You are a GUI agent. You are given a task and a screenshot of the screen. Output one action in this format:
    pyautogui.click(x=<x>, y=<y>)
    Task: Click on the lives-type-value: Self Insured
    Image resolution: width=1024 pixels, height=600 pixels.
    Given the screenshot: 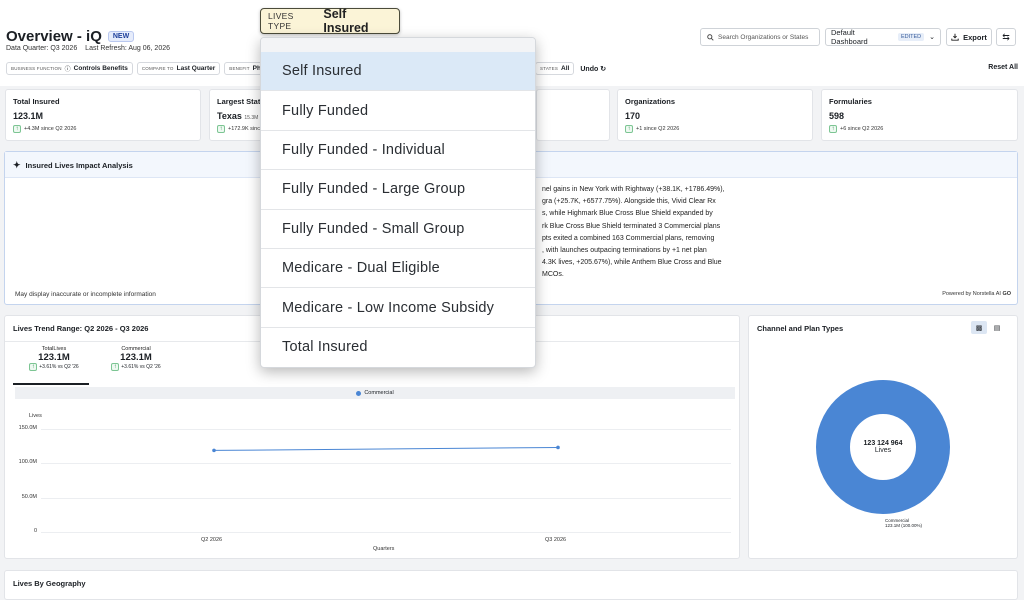 What is the action you would take?
    pyautogui.click(x=346, y=21)
    